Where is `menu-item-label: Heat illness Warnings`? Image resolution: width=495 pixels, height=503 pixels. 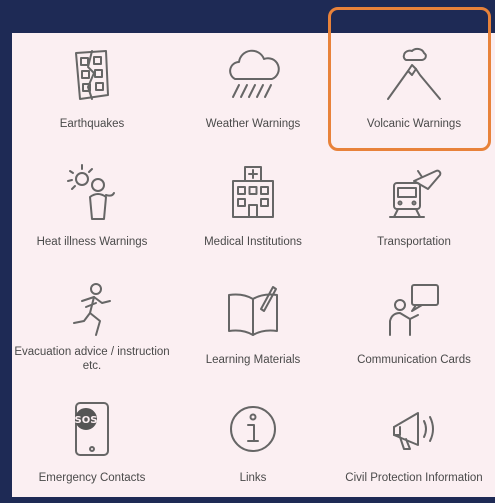
menu-item-label: Heat illness Warnings is located at coordinates (92, 242).